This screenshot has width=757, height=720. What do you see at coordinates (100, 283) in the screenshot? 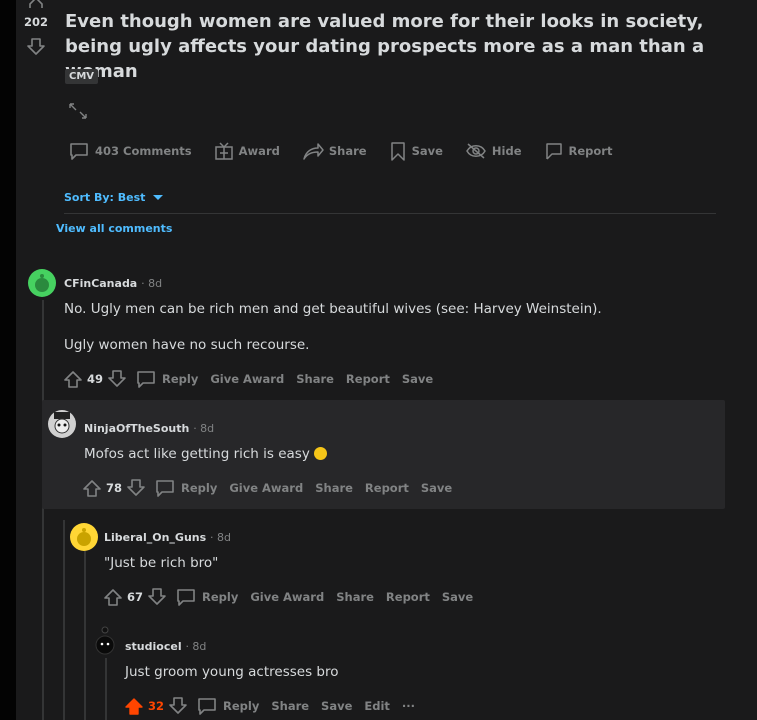
I see `author-name: CFinCanada` at bounding box center [100, 283].